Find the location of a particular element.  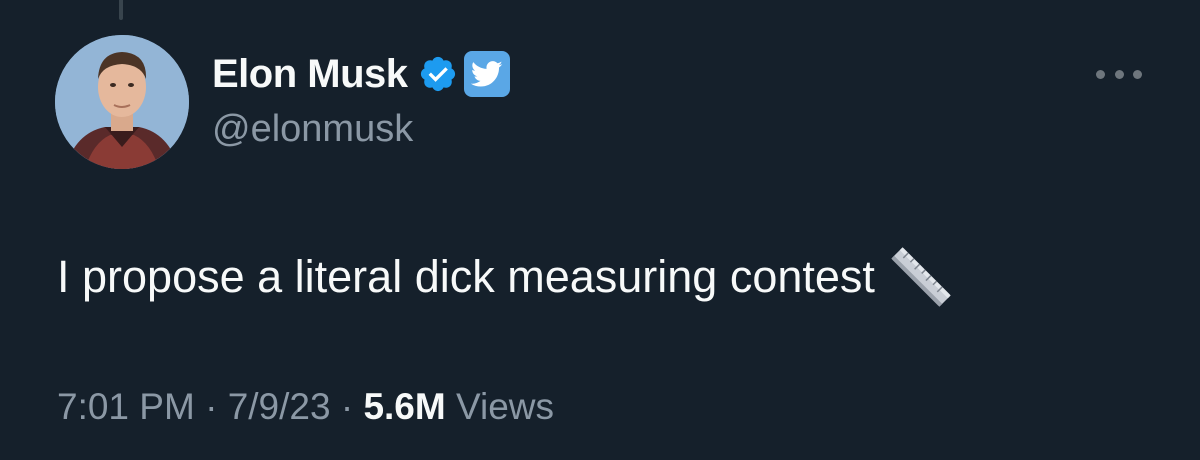

author-name-row: Elon Musk is located at coordinates (361, 74).